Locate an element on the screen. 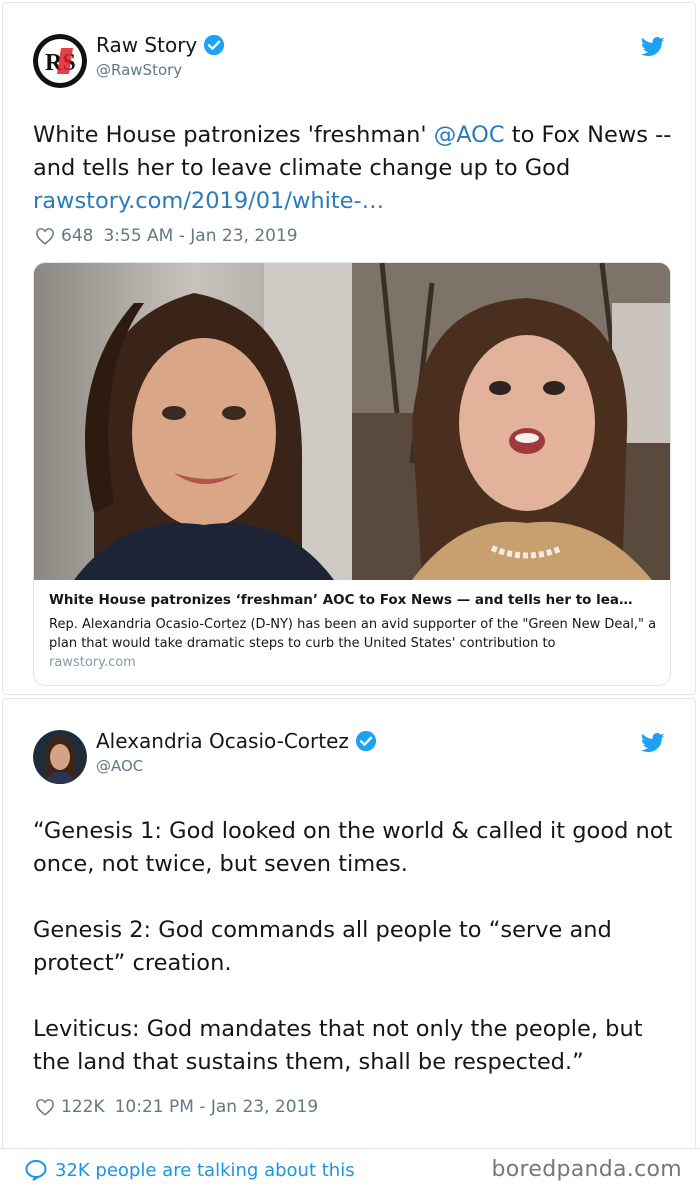  avatar-rawstory: RS is located at coordinates (60, 61).